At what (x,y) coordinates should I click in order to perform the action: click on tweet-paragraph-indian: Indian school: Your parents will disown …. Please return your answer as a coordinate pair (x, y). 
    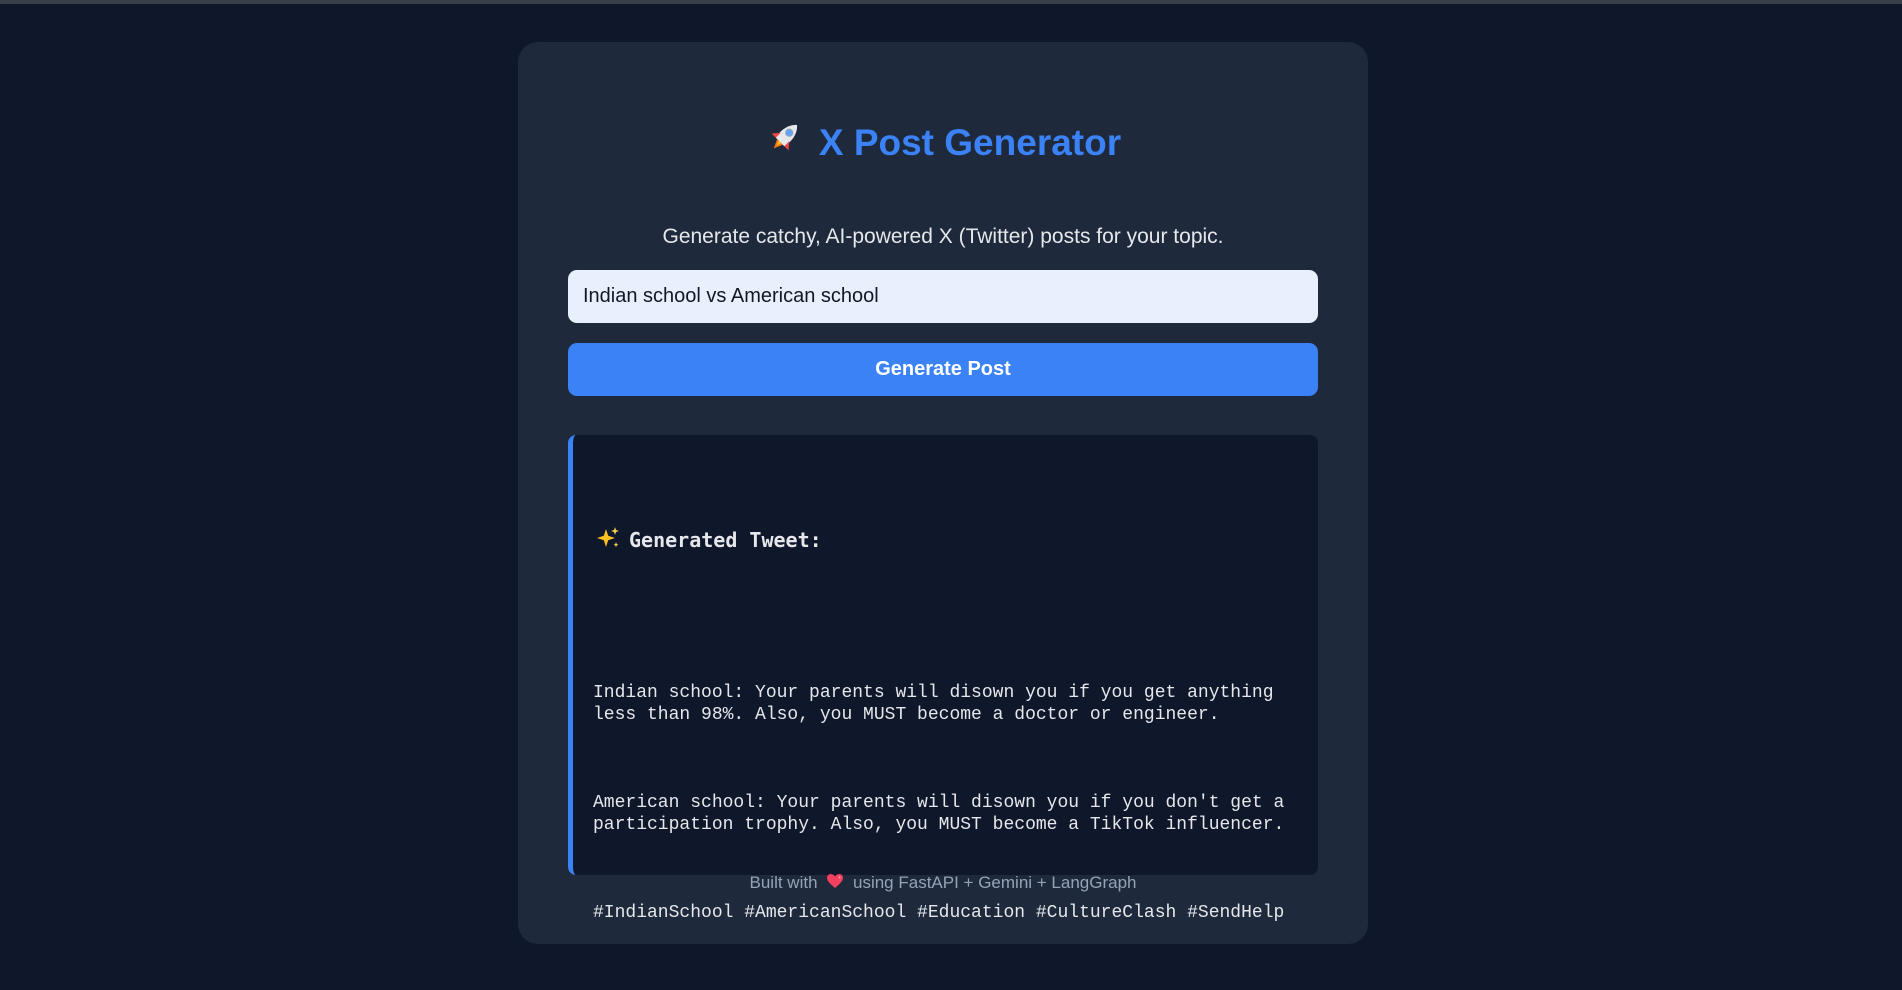
    Looking at the image, I should click on (939, 704).